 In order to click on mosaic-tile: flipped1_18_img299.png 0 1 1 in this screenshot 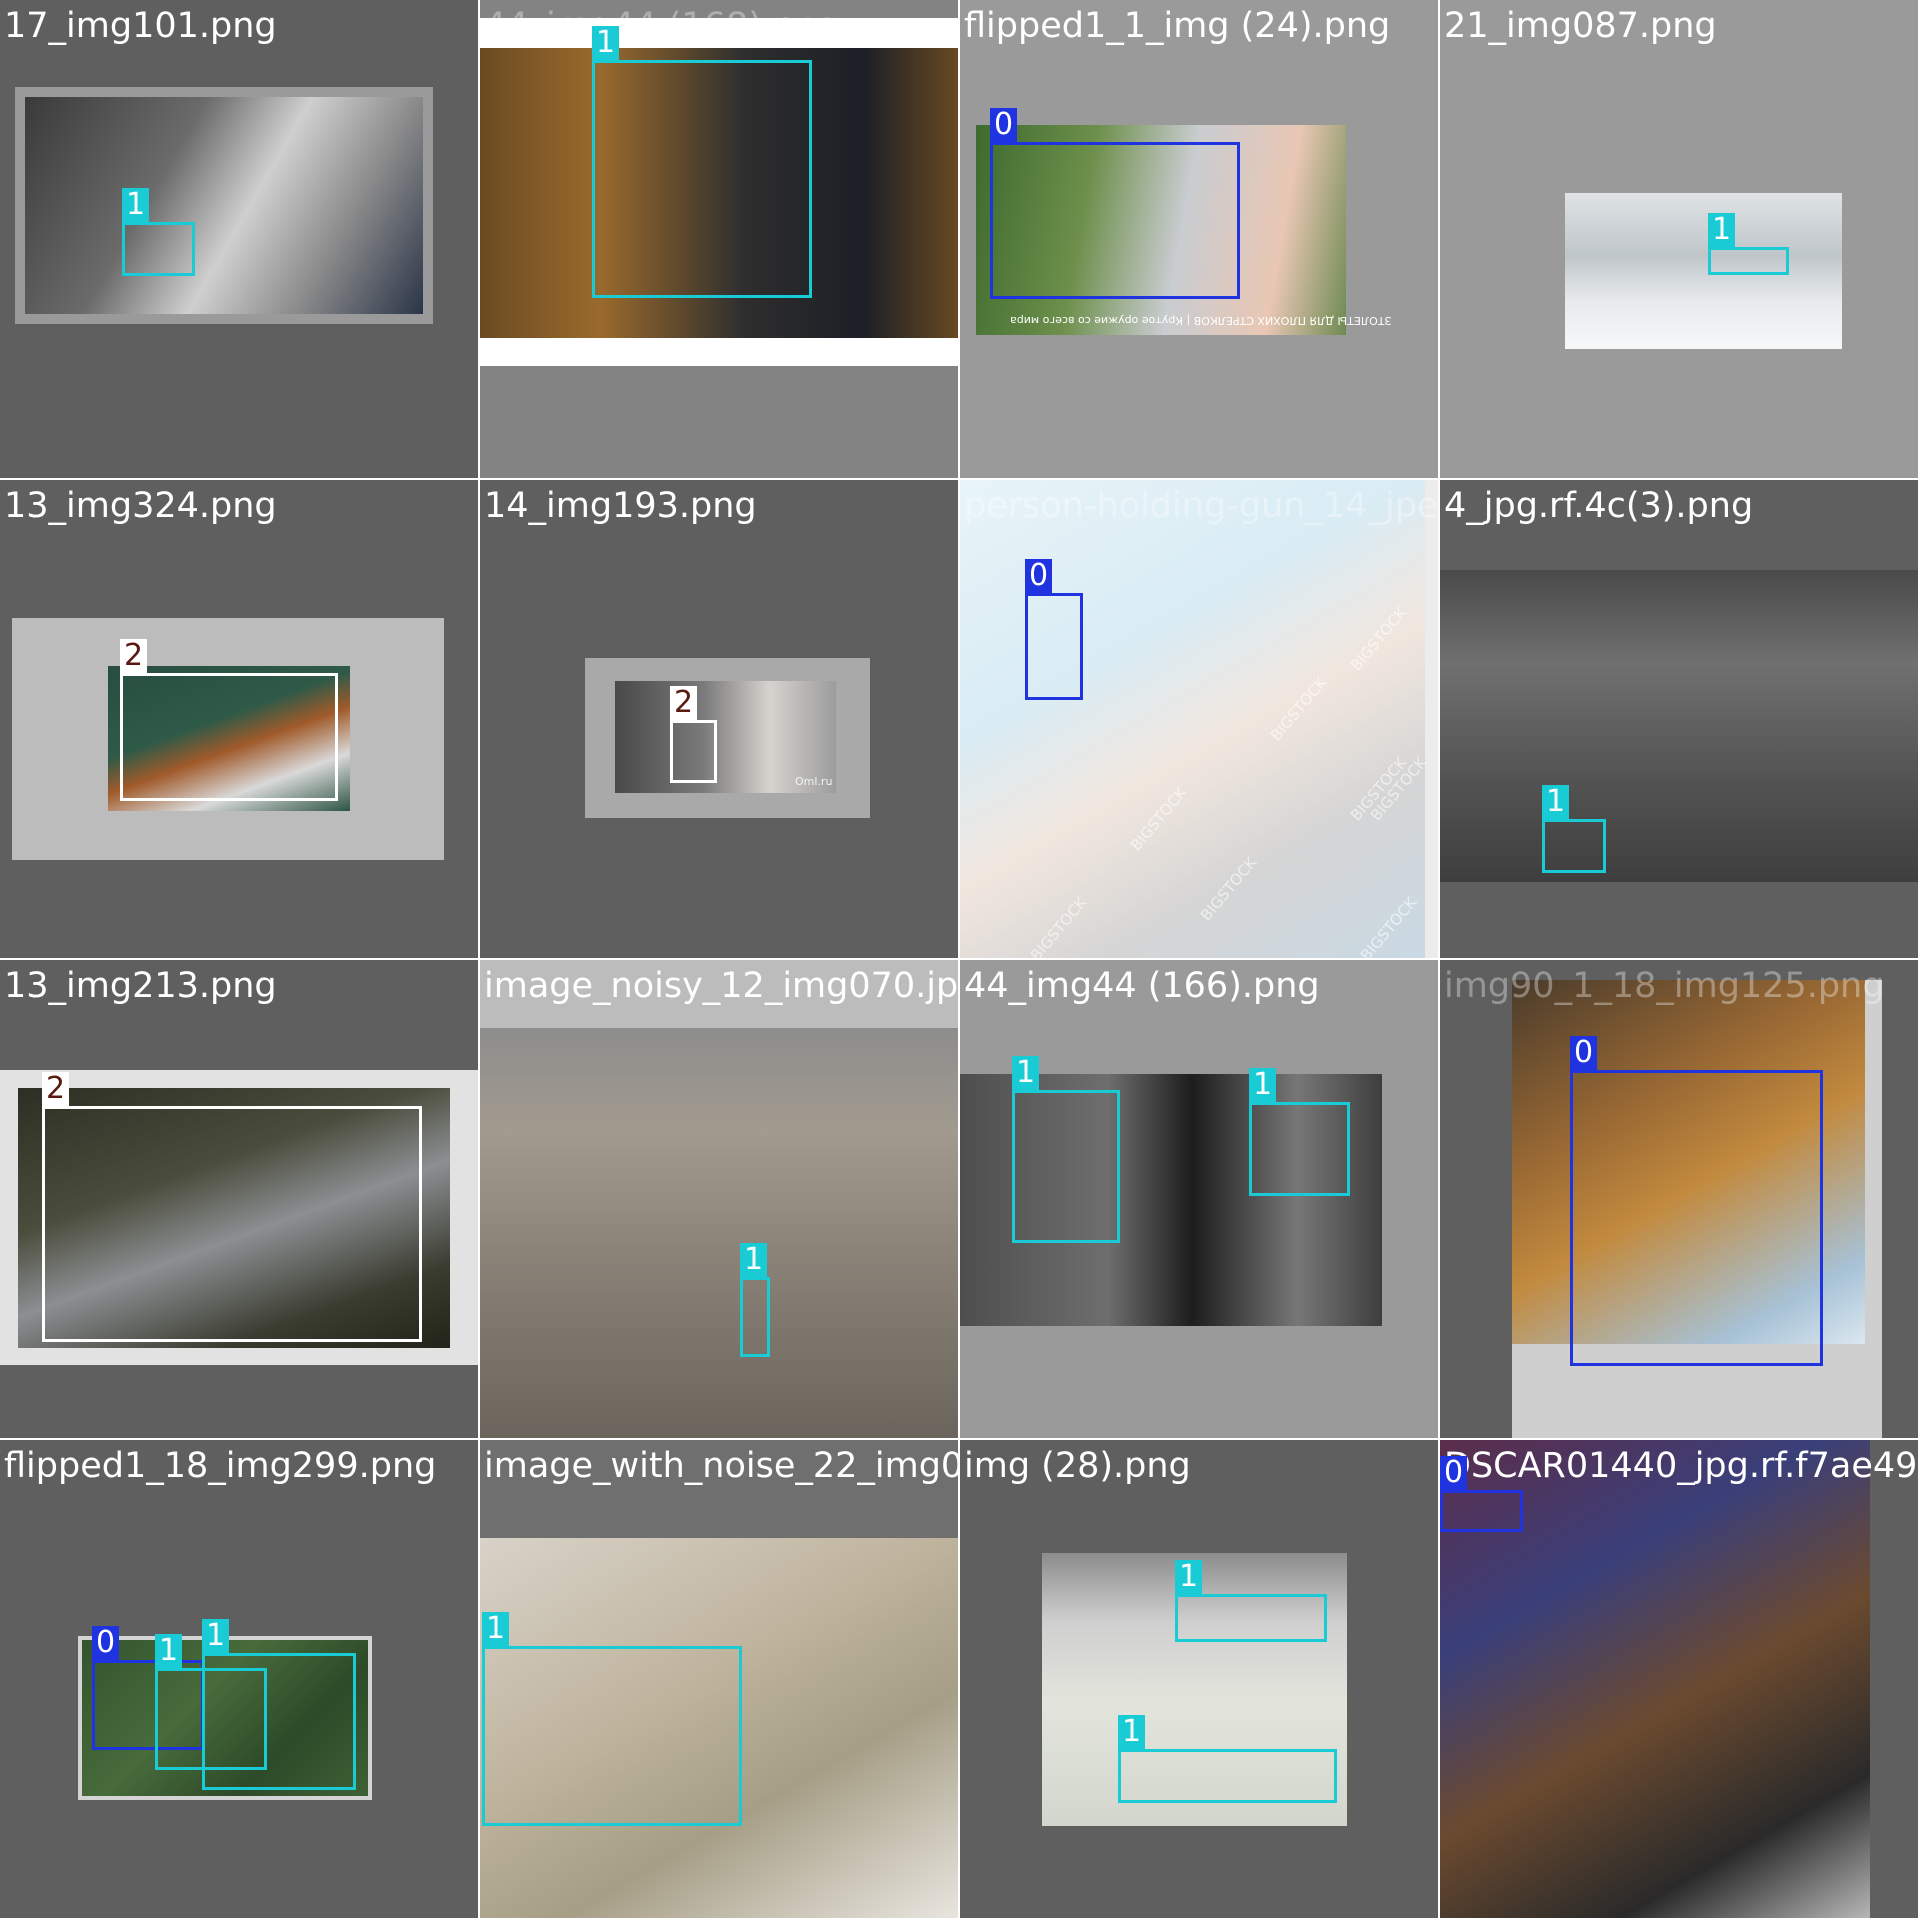, I will do `click(239, 1679)`.